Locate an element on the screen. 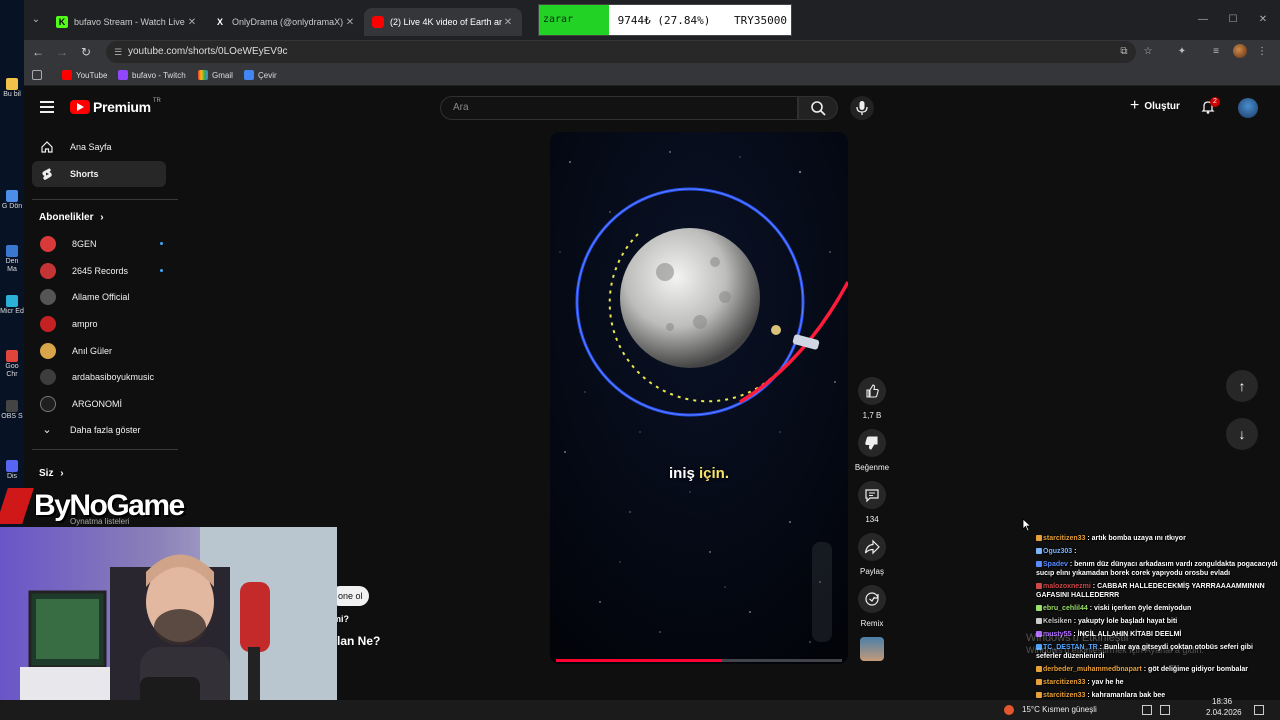 Image resolution: width=1280 pixels, height=720 pixels. tab-x: X OnlyDrama (@onlydramaX) / X ✕ is located at coordinates (285, 22).